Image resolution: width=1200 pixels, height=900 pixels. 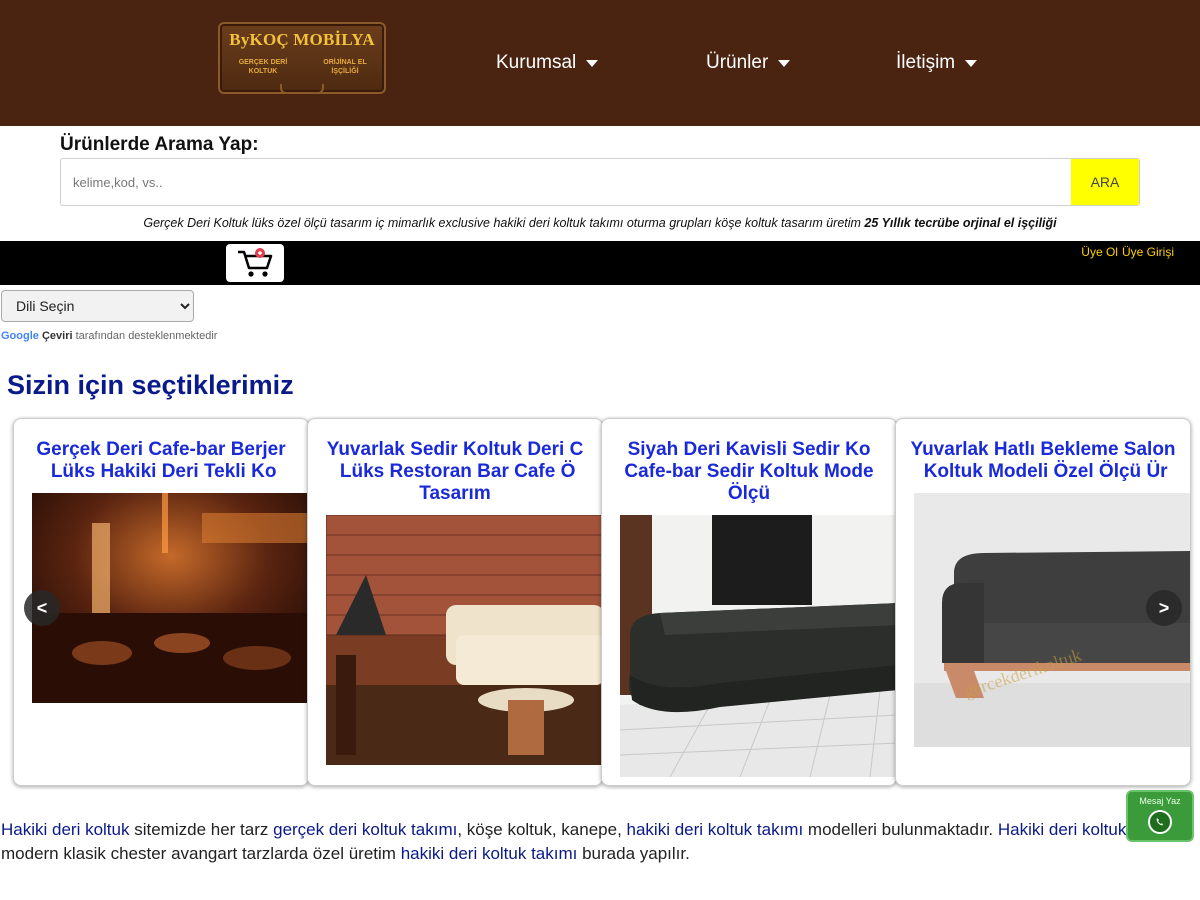 I want to click on nav-iletisim: İletişim, so click(x=937, y=63).